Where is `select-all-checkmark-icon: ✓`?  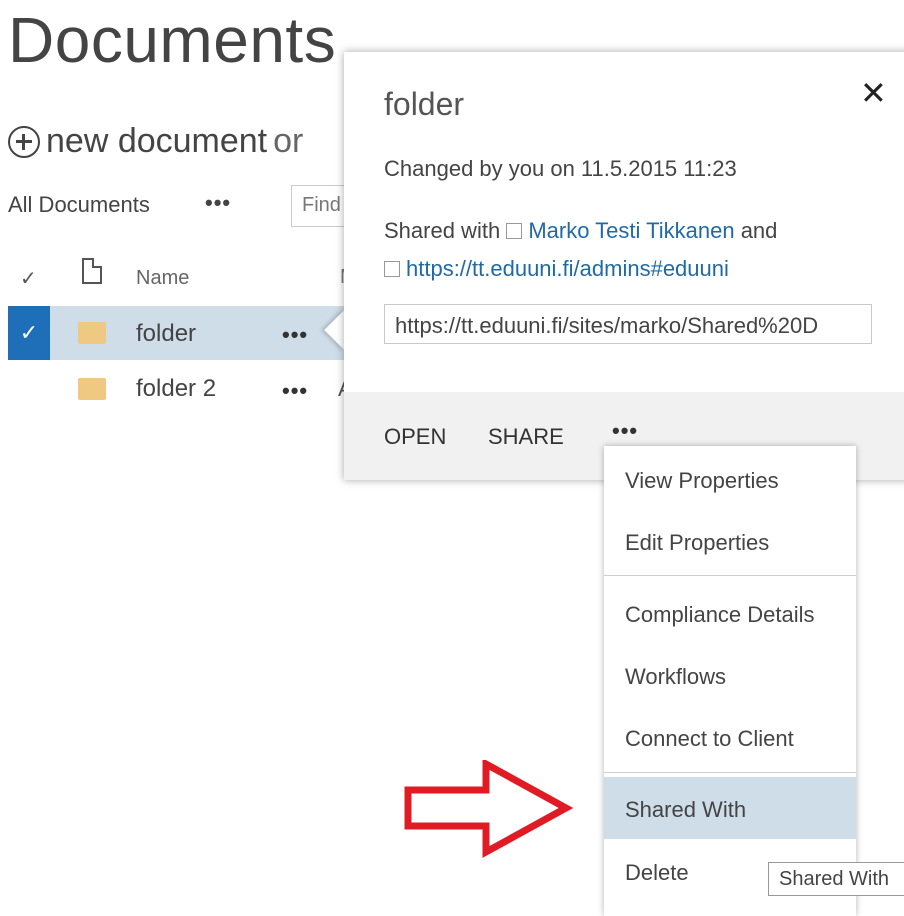 select-all-checkmark-icon: ✓ is located at coordinates (28, 278).